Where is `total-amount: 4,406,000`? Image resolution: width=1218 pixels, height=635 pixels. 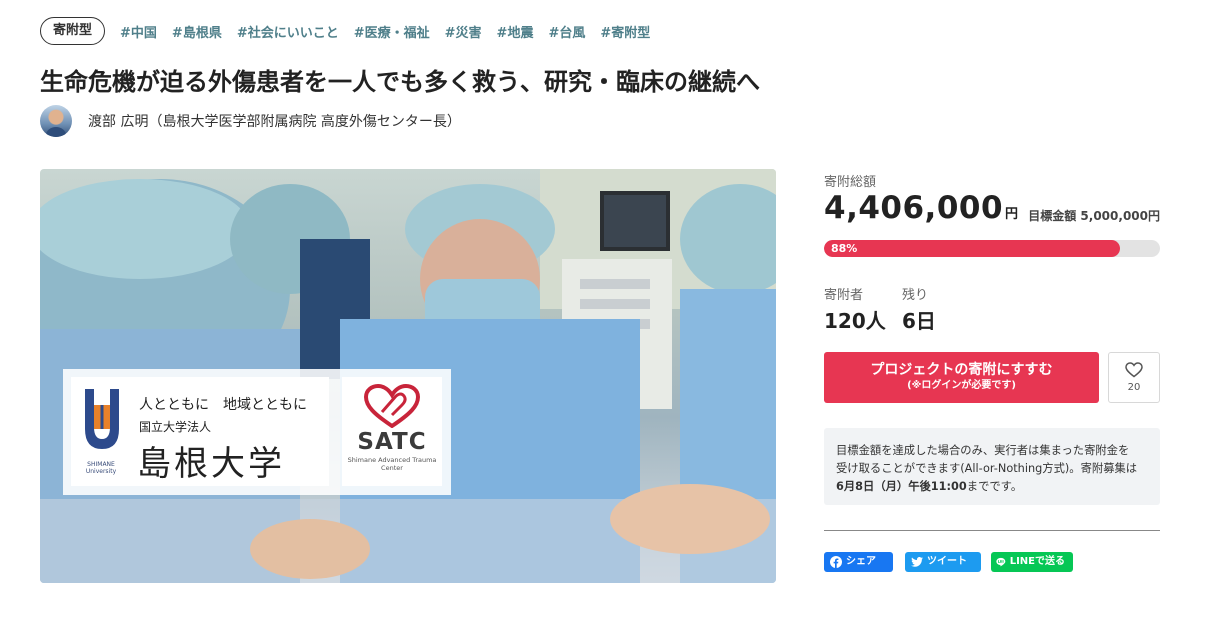 total-amount: 4,406,000 is located at coordinates (914, 208).